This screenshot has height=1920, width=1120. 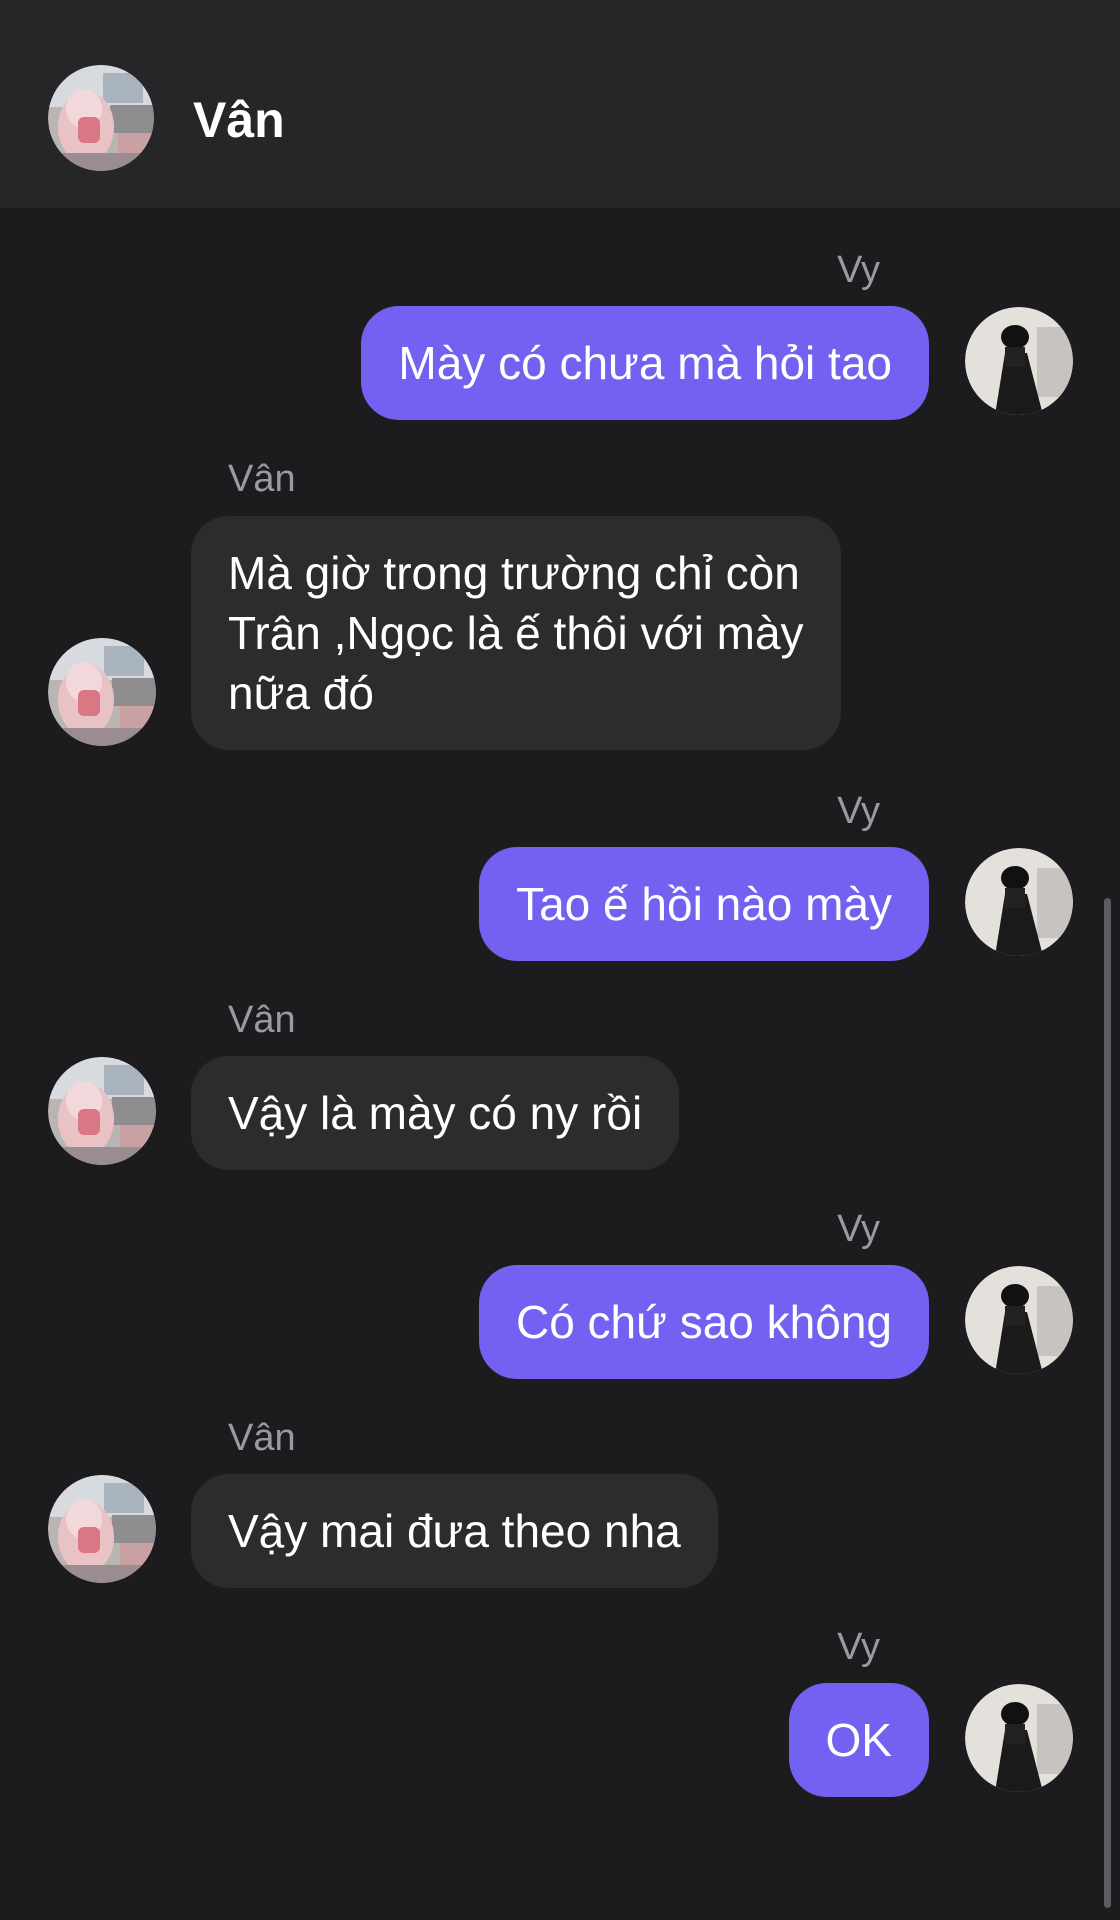 What do you see at coordinates (435, 1113) in the screenshot?
I see `incoming-message-bubble: Vậy là mày có ny rồi` at bounding box center [435, 1113].